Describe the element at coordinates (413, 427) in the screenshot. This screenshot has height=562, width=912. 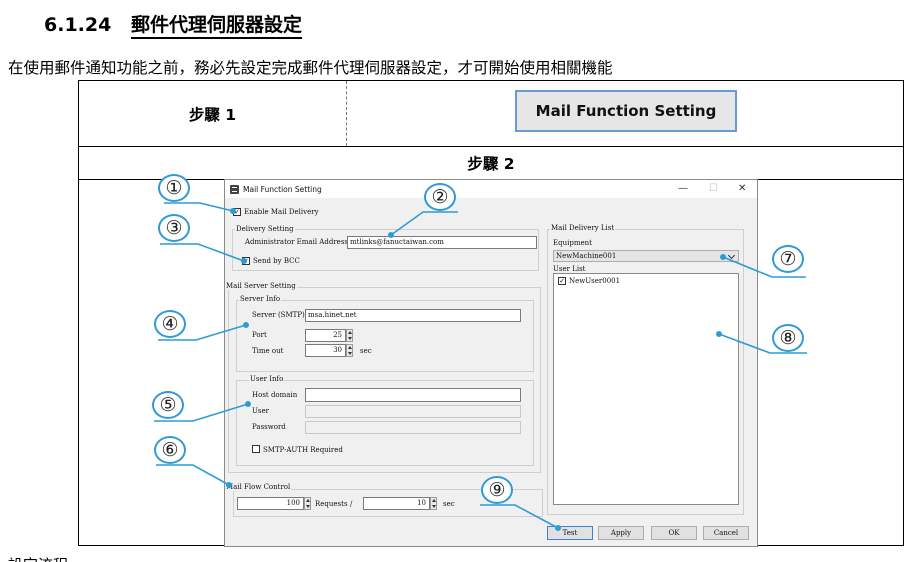
I see `password-input` at that location.